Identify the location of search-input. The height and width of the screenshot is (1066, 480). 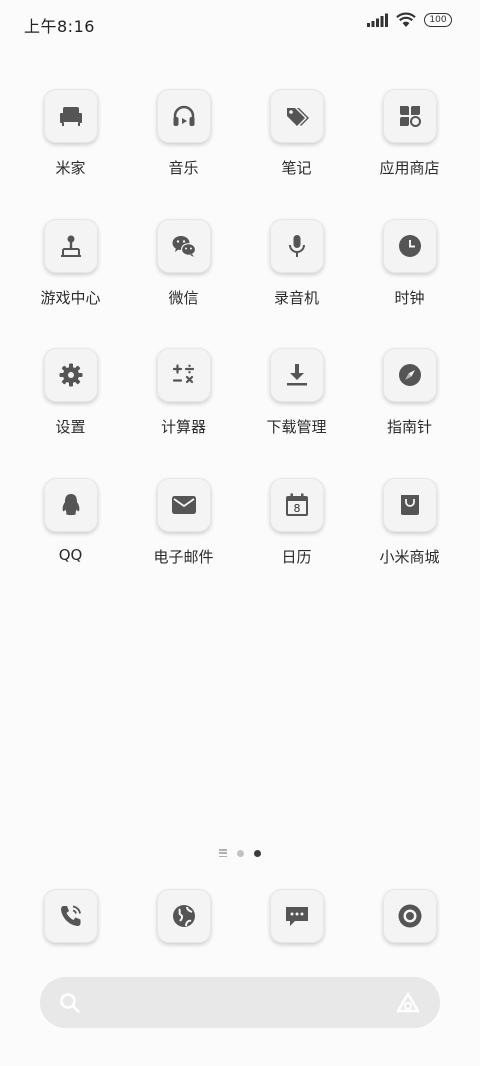
(238, 1002).